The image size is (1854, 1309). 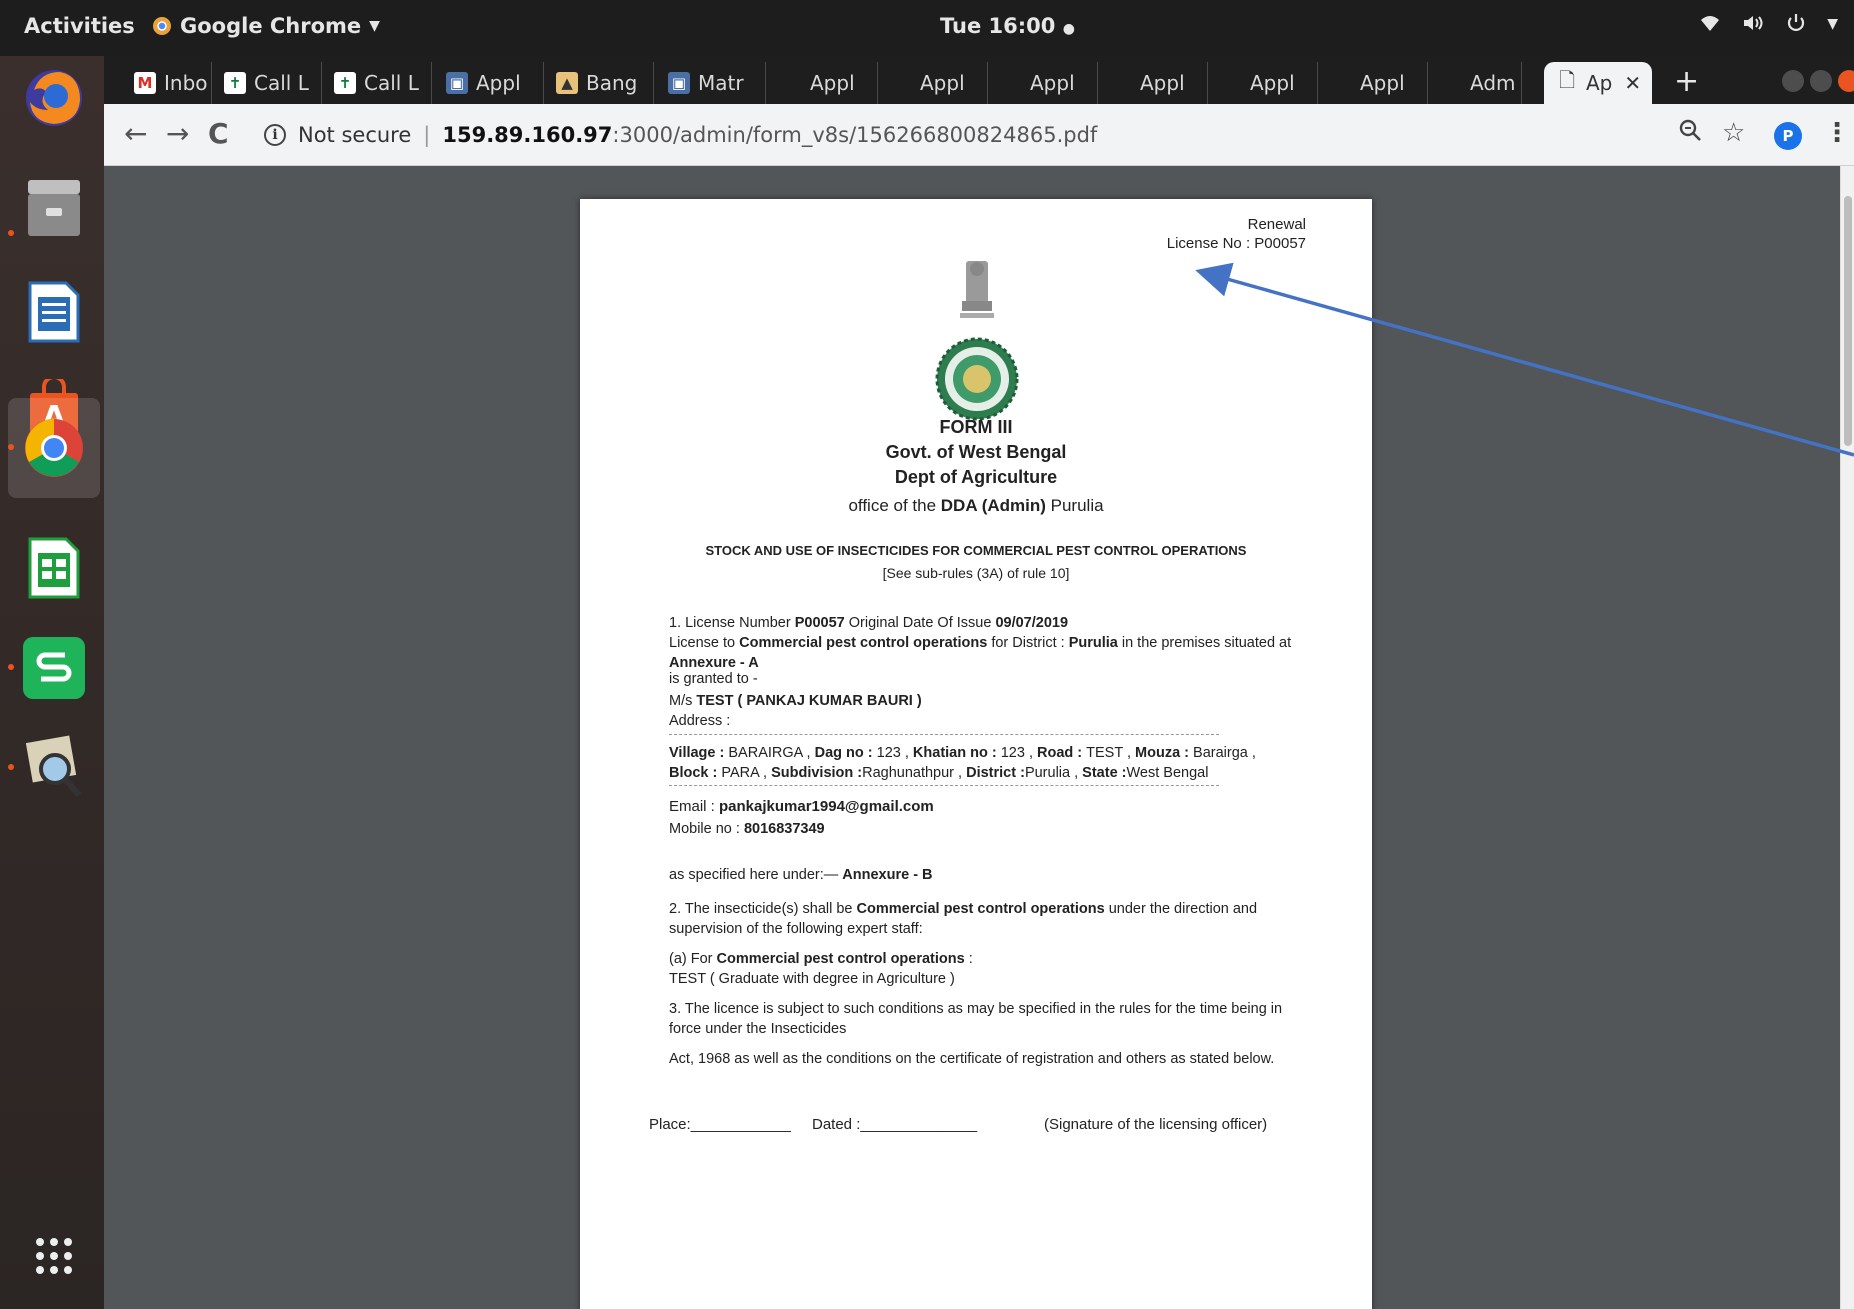 I want to click on tab-label: Call L, so click(x=391, y=83).